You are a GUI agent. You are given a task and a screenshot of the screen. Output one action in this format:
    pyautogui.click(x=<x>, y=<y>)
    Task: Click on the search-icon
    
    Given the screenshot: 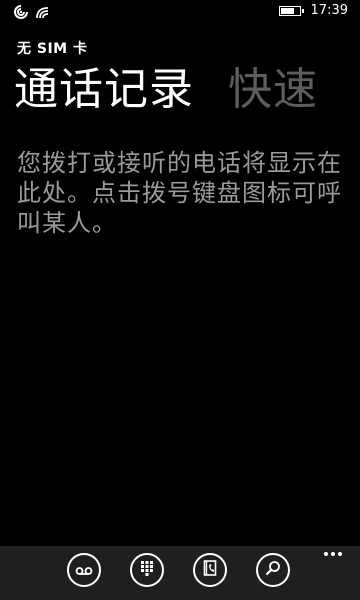 What is the action you would take?
    pyautogui.click(x=273, y=570)
    